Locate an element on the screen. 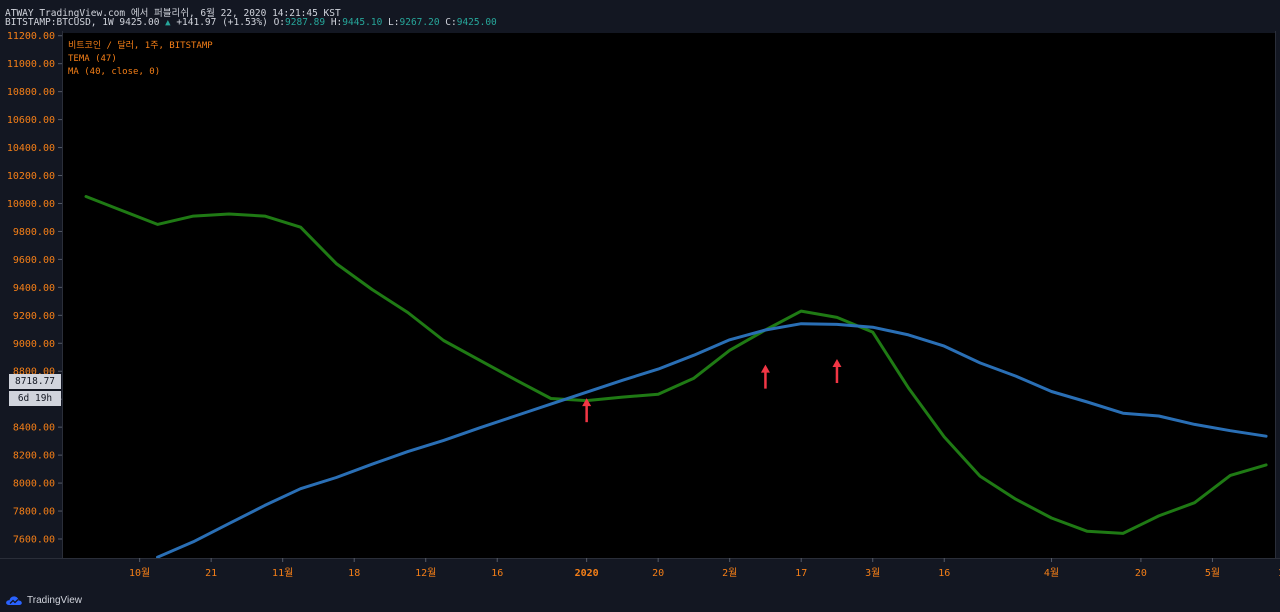  y-tick-label: 7800.00 is located at coordinates (34, 512).